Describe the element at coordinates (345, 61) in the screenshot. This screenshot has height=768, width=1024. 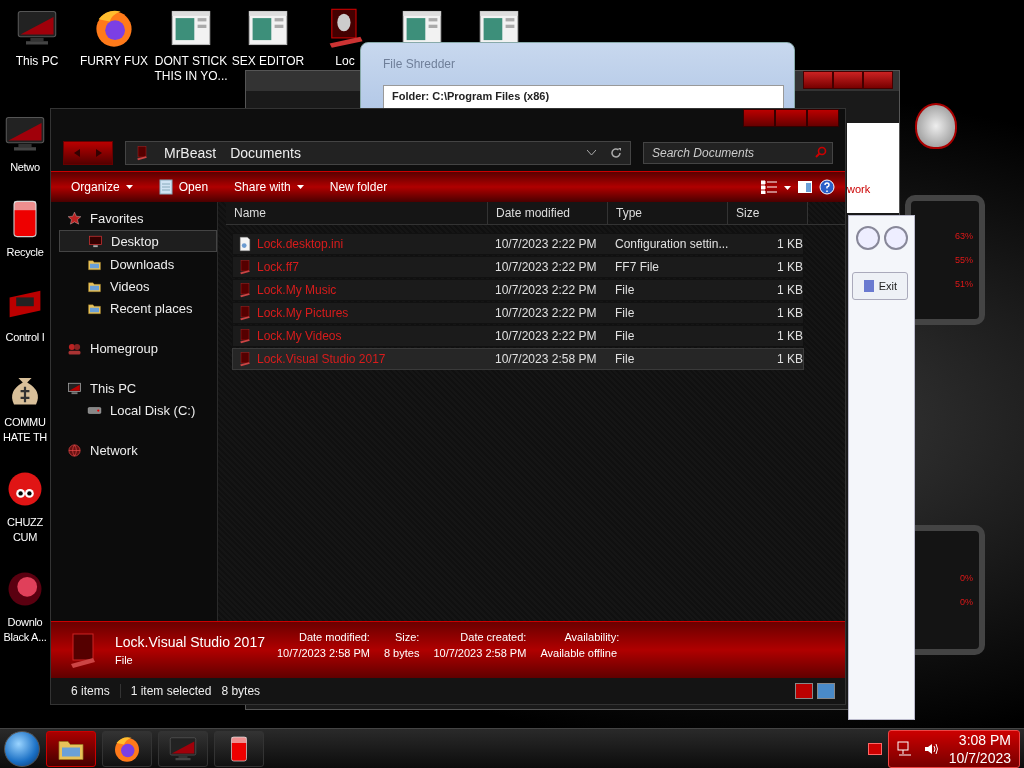
I see `shortcut-label: Loc` at that location.